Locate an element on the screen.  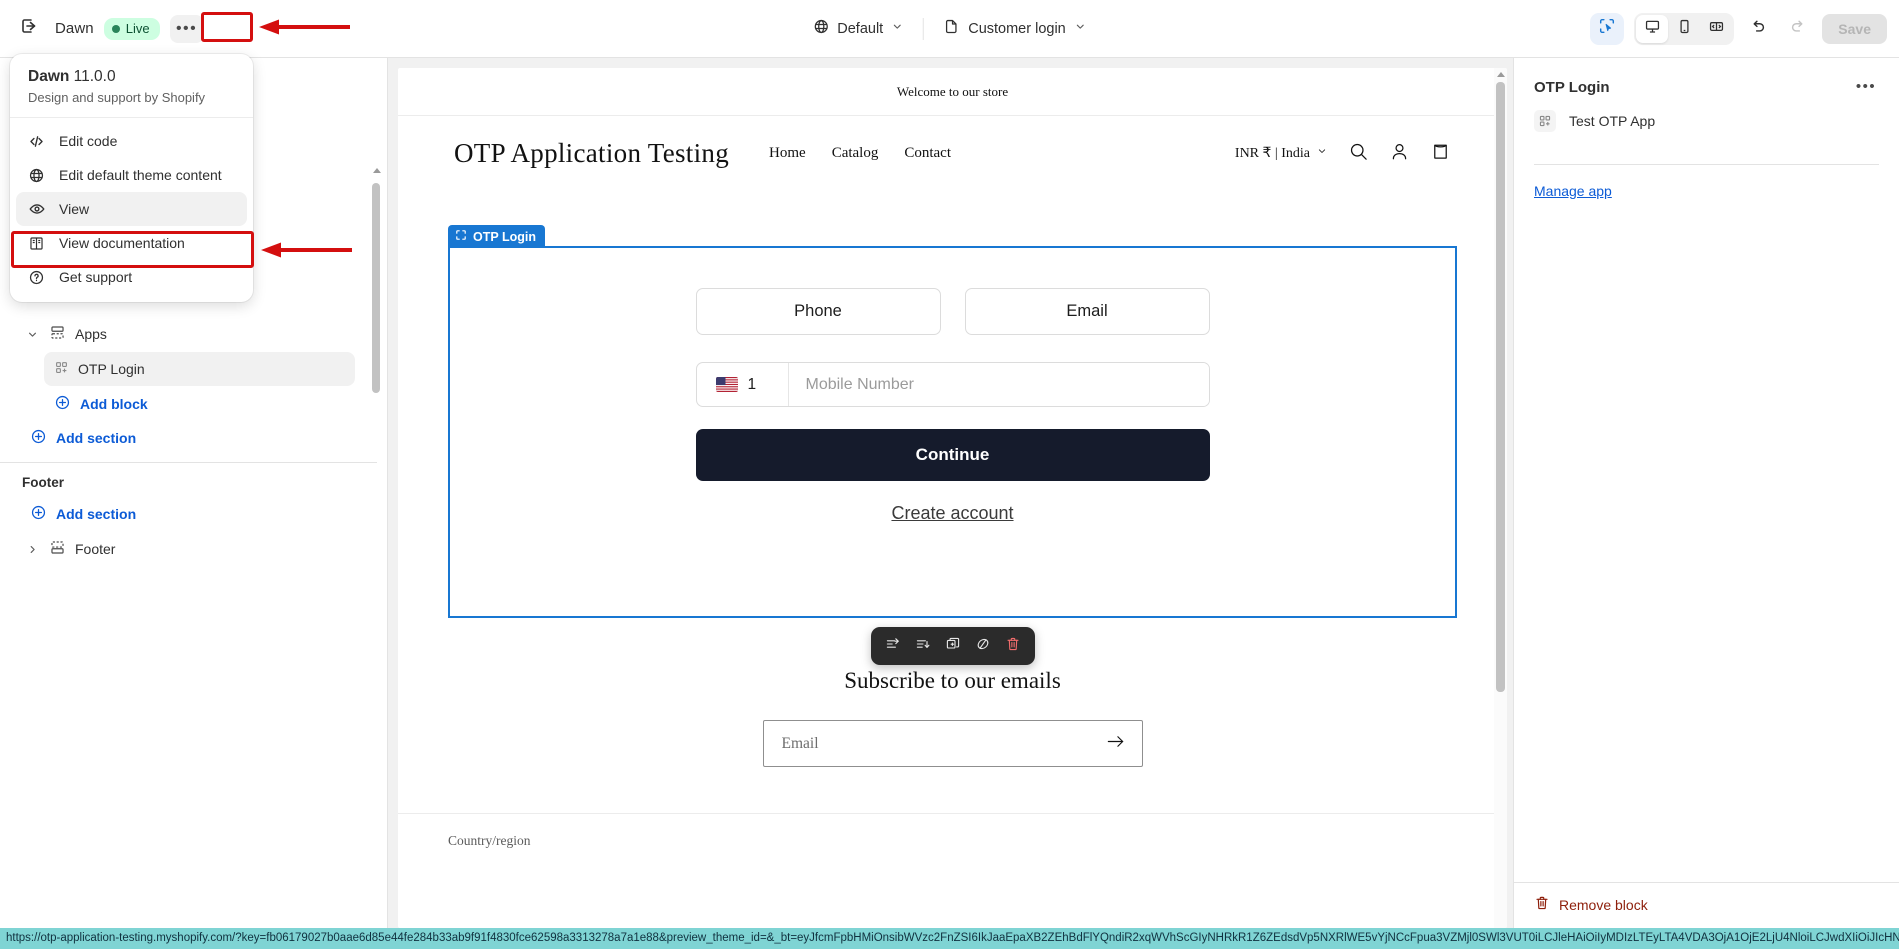
menu-theme-version: 11.0.0 is located at coordinates (94, 76).